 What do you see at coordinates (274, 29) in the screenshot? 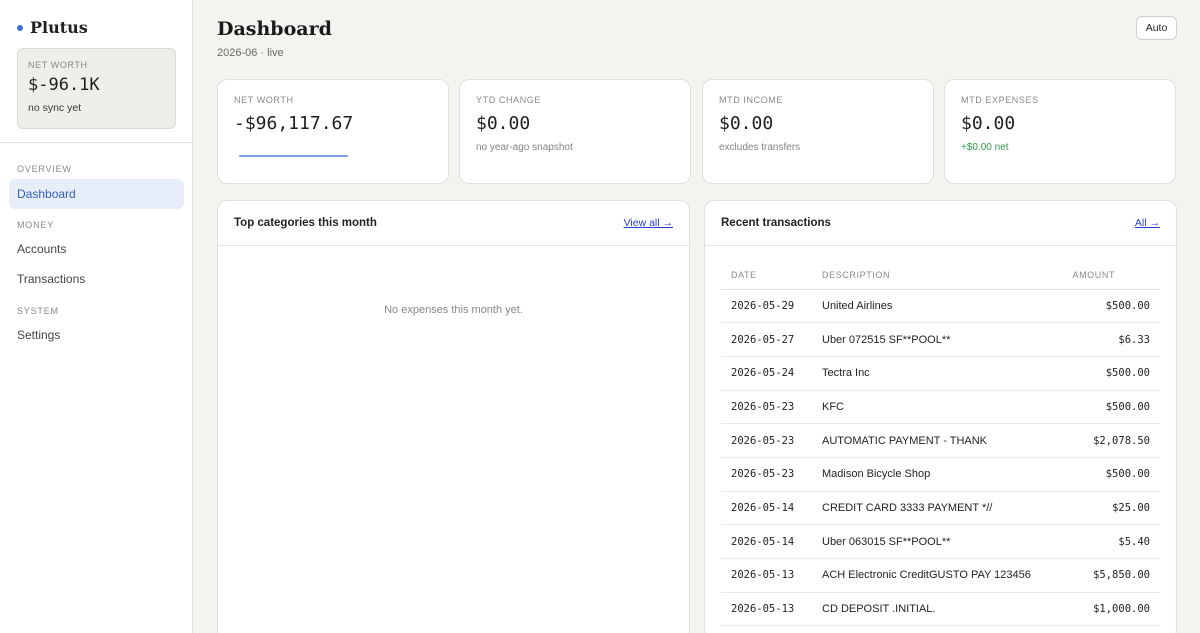
I see `page-title: Dashboard` at bounding box center [274, 29].